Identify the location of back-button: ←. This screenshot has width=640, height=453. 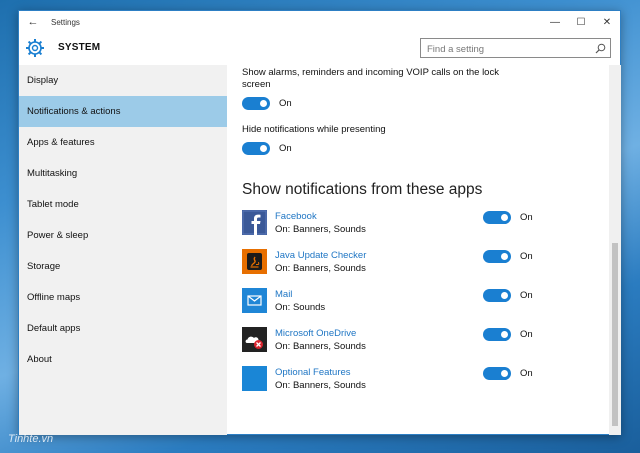
(33, 22).